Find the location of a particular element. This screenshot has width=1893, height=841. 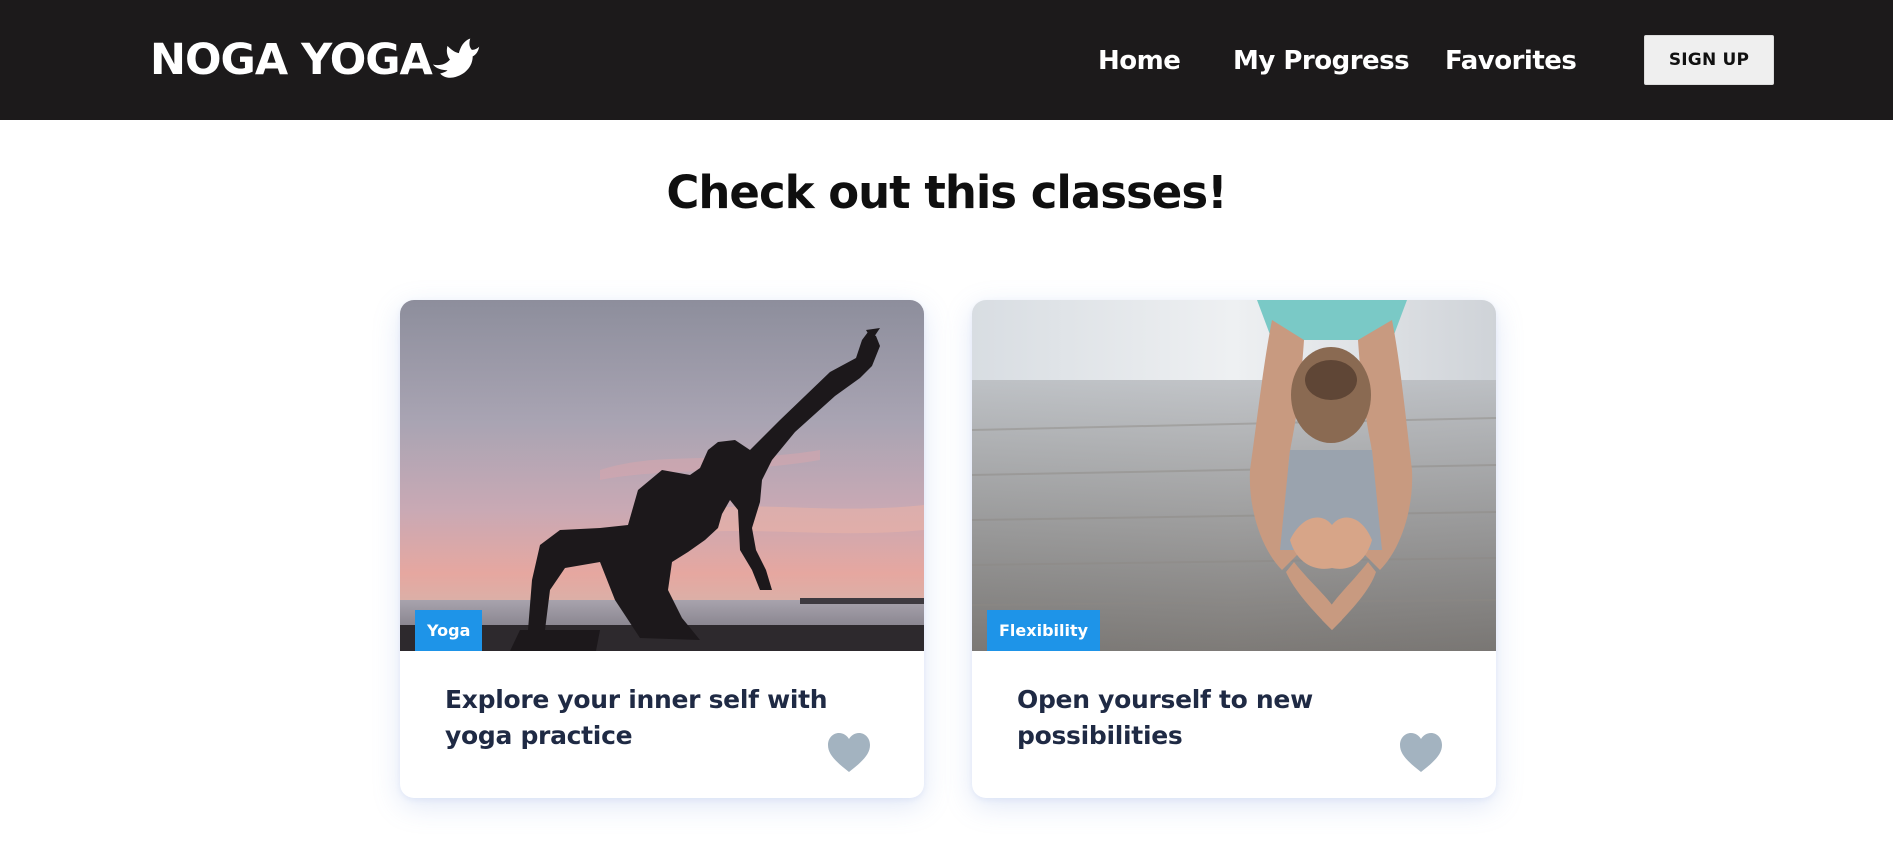

nav-favorites: Favorites is located at coordinates (1511, 61).